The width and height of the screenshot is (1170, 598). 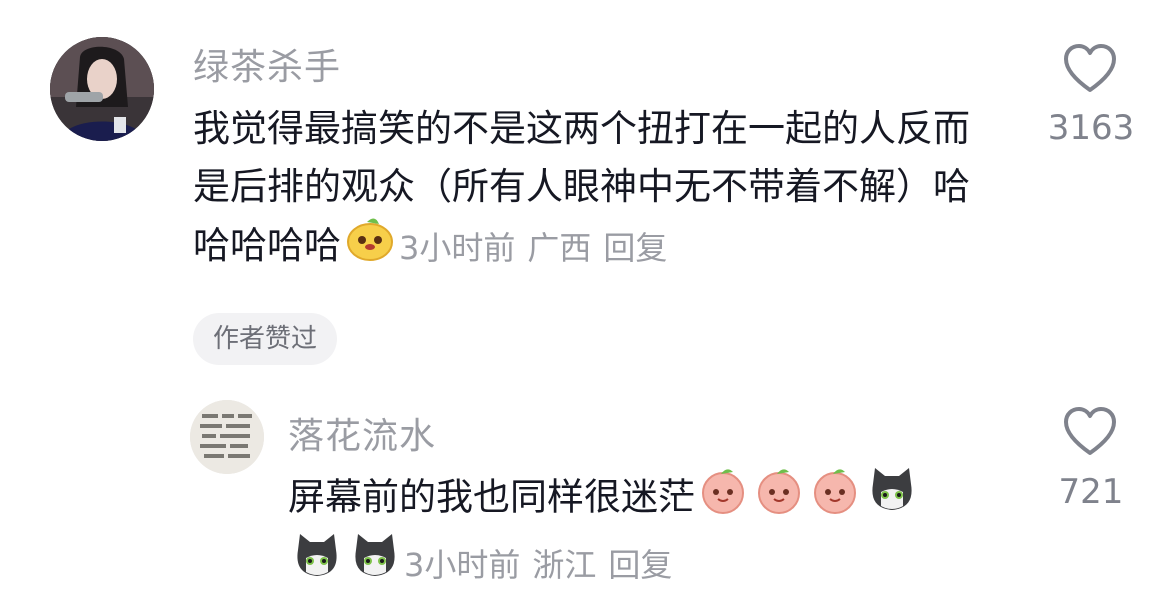 I want to click on reply-time: 3小时前, so click(x=462, y=565).